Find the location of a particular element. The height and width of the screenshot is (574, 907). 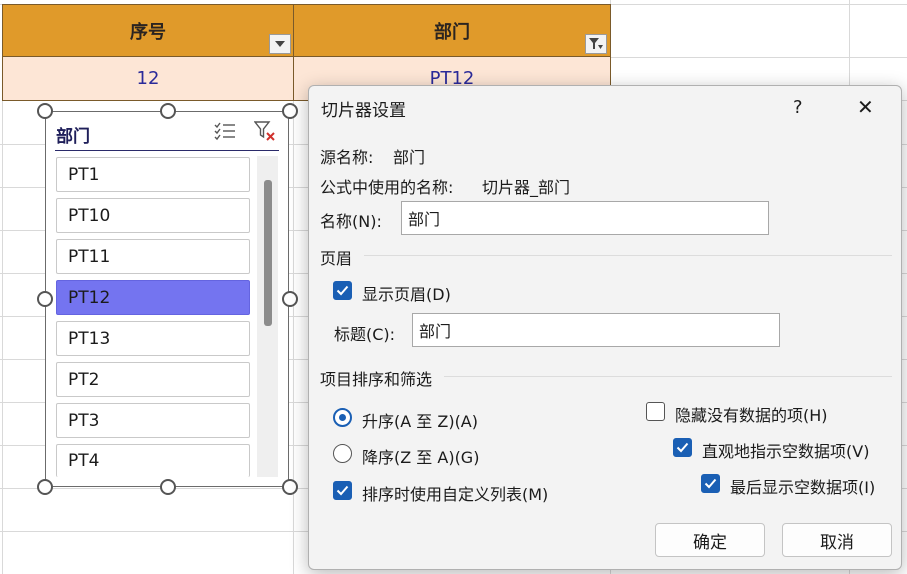

formula-name-value: 切片器_部门 is located at coordinates (526, 187).